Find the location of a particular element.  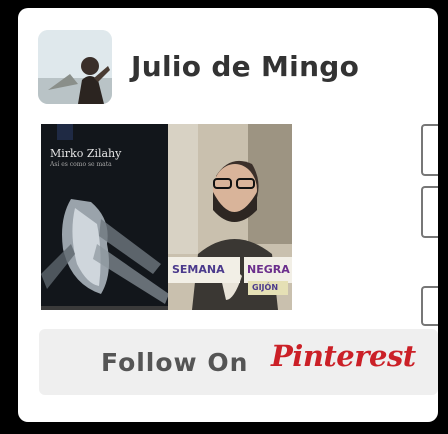

sign-gijon: GIJÓN is located at coordinates (268, 288).